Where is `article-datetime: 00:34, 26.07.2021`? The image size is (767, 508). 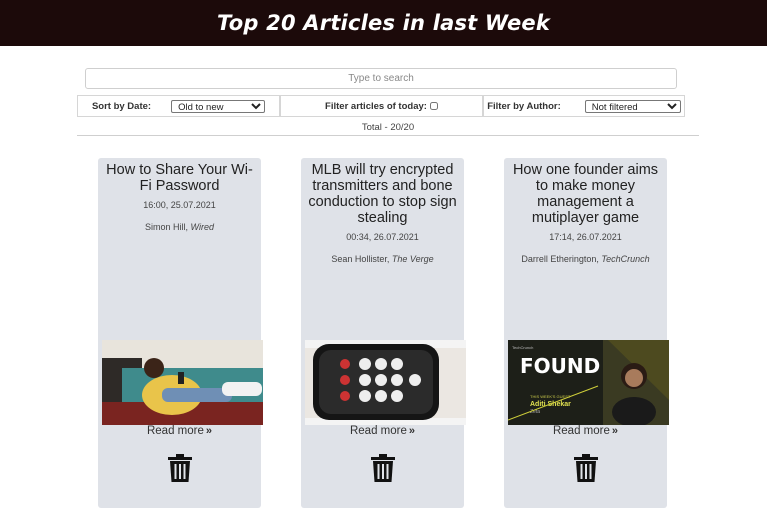 article-datetime: 00:34, 26.07.2021 is located at coordinates (382, 237).